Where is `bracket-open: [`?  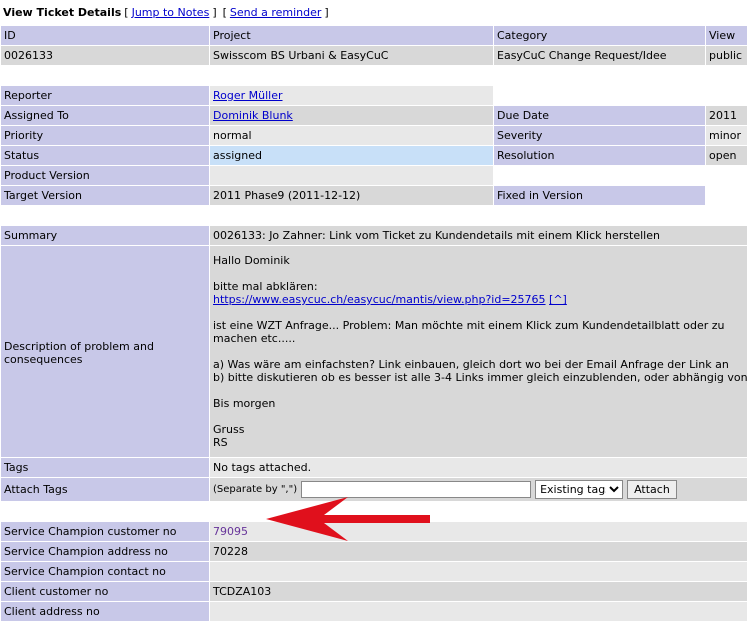
bracket-open: [ is located at coordinates (126, 12).